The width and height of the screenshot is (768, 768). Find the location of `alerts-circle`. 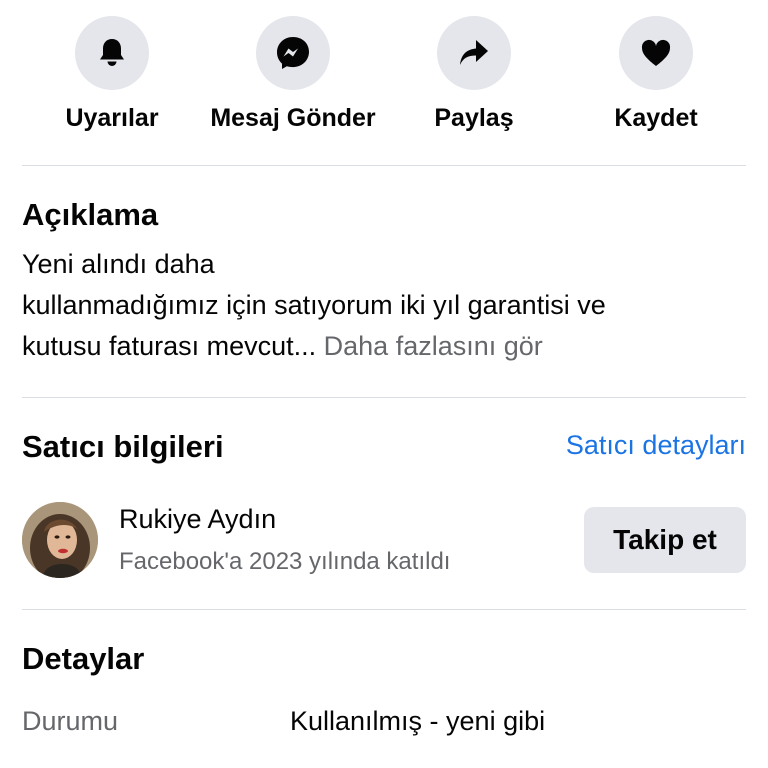

alerts-circle is located at coordinates (112, 53).